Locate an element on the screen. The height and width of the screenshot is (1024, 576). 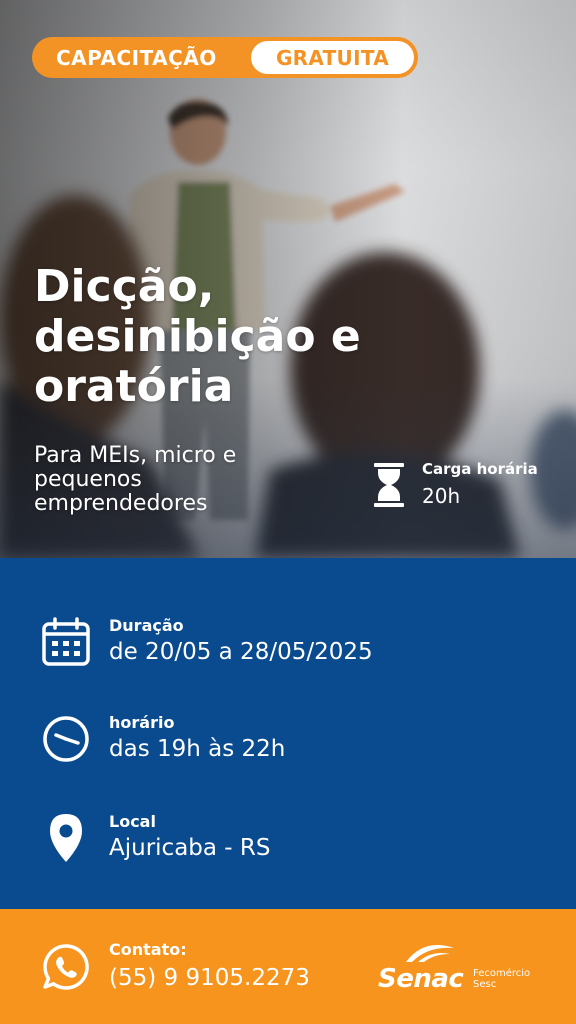
senac-logo: Senac Fecomércio Sesc is located at coordinates (463, 971).